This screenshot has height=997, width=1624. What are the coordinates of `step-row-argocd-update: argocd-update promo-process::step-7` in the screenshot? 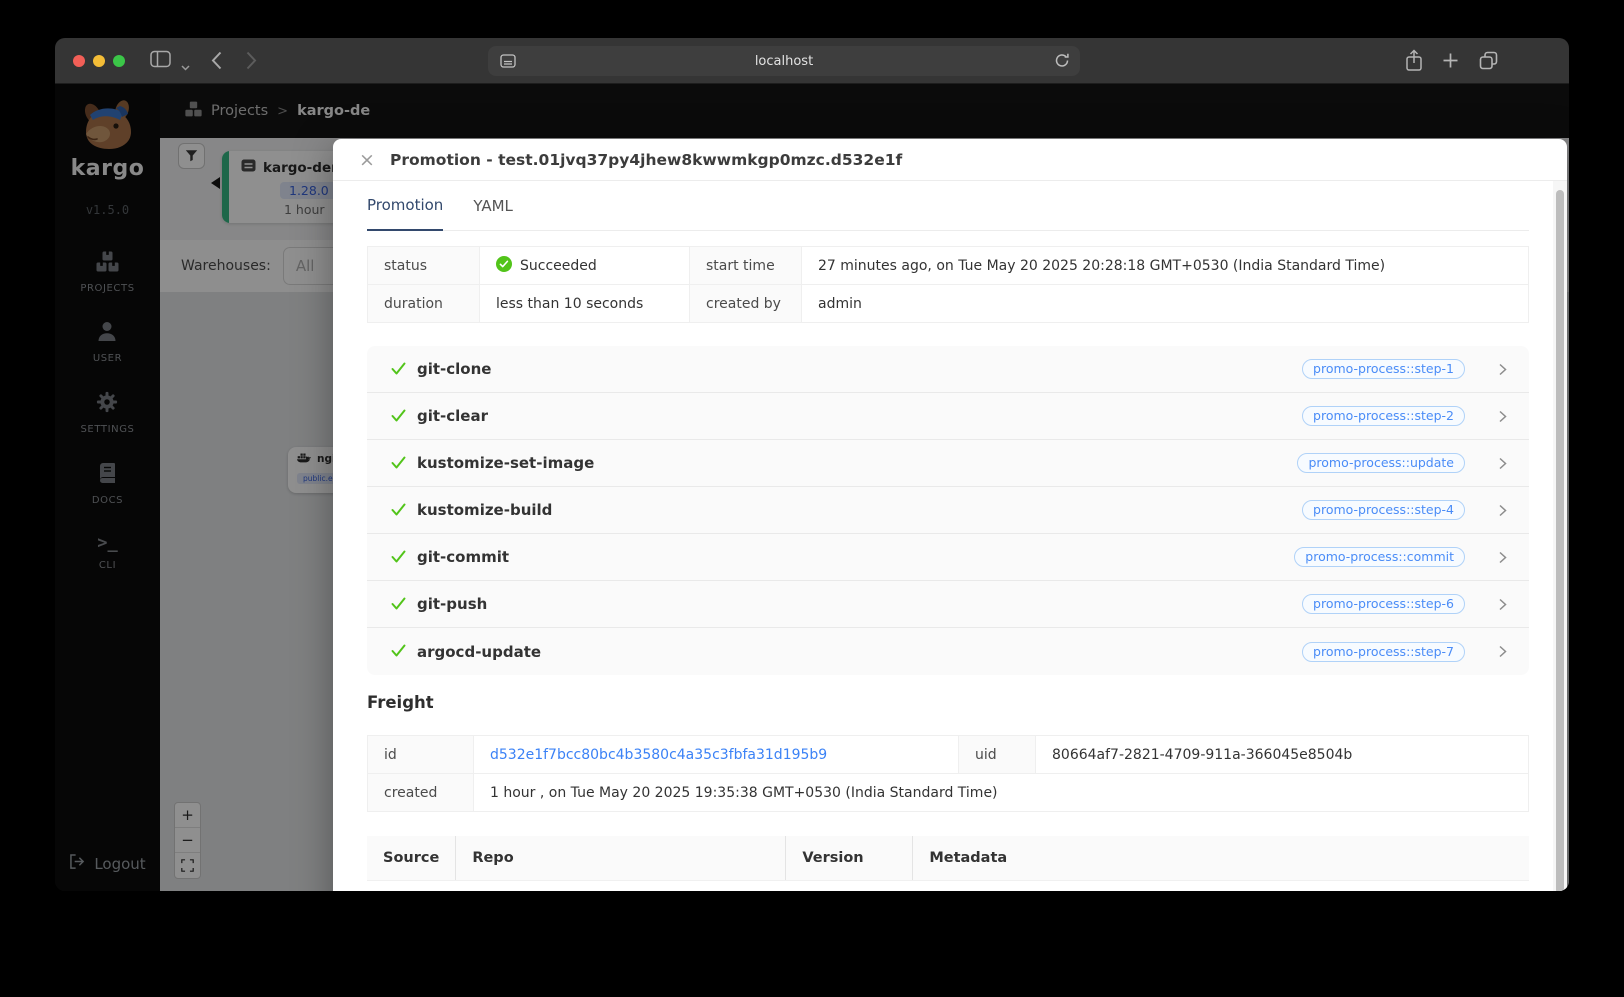 It's located at (948, 651).